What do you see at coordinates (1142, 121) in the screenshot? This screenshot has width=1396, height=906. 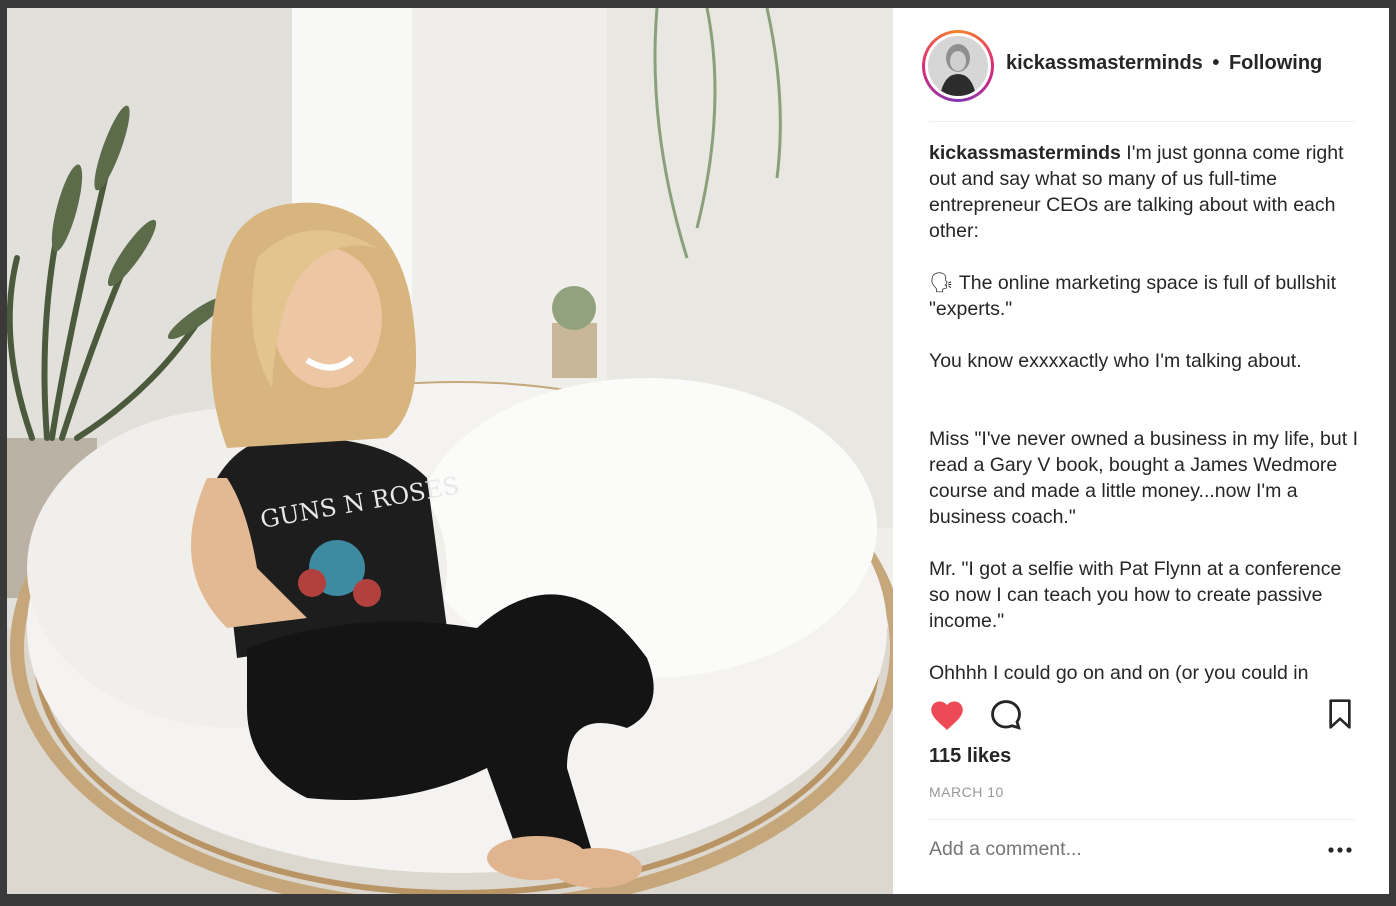 I see `header-divider` at bounding box center [1142, 121].